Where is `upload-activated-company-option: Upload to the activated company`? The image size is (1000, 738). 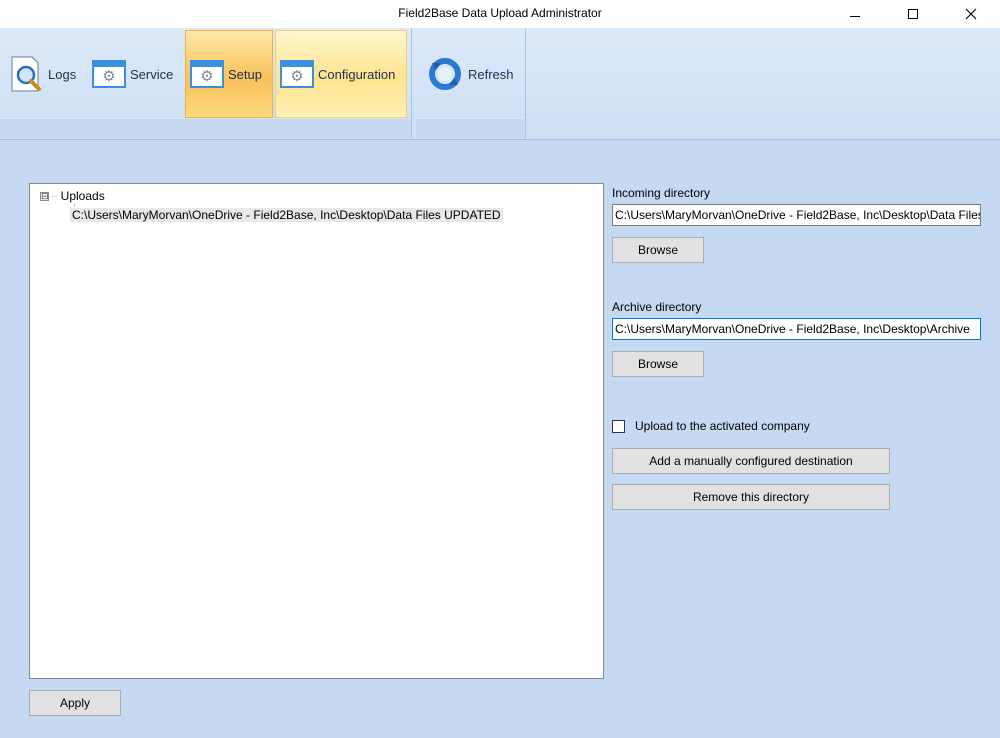
upload-activated-company-option: Upload to the activated company is located at coordinates (711, 426).